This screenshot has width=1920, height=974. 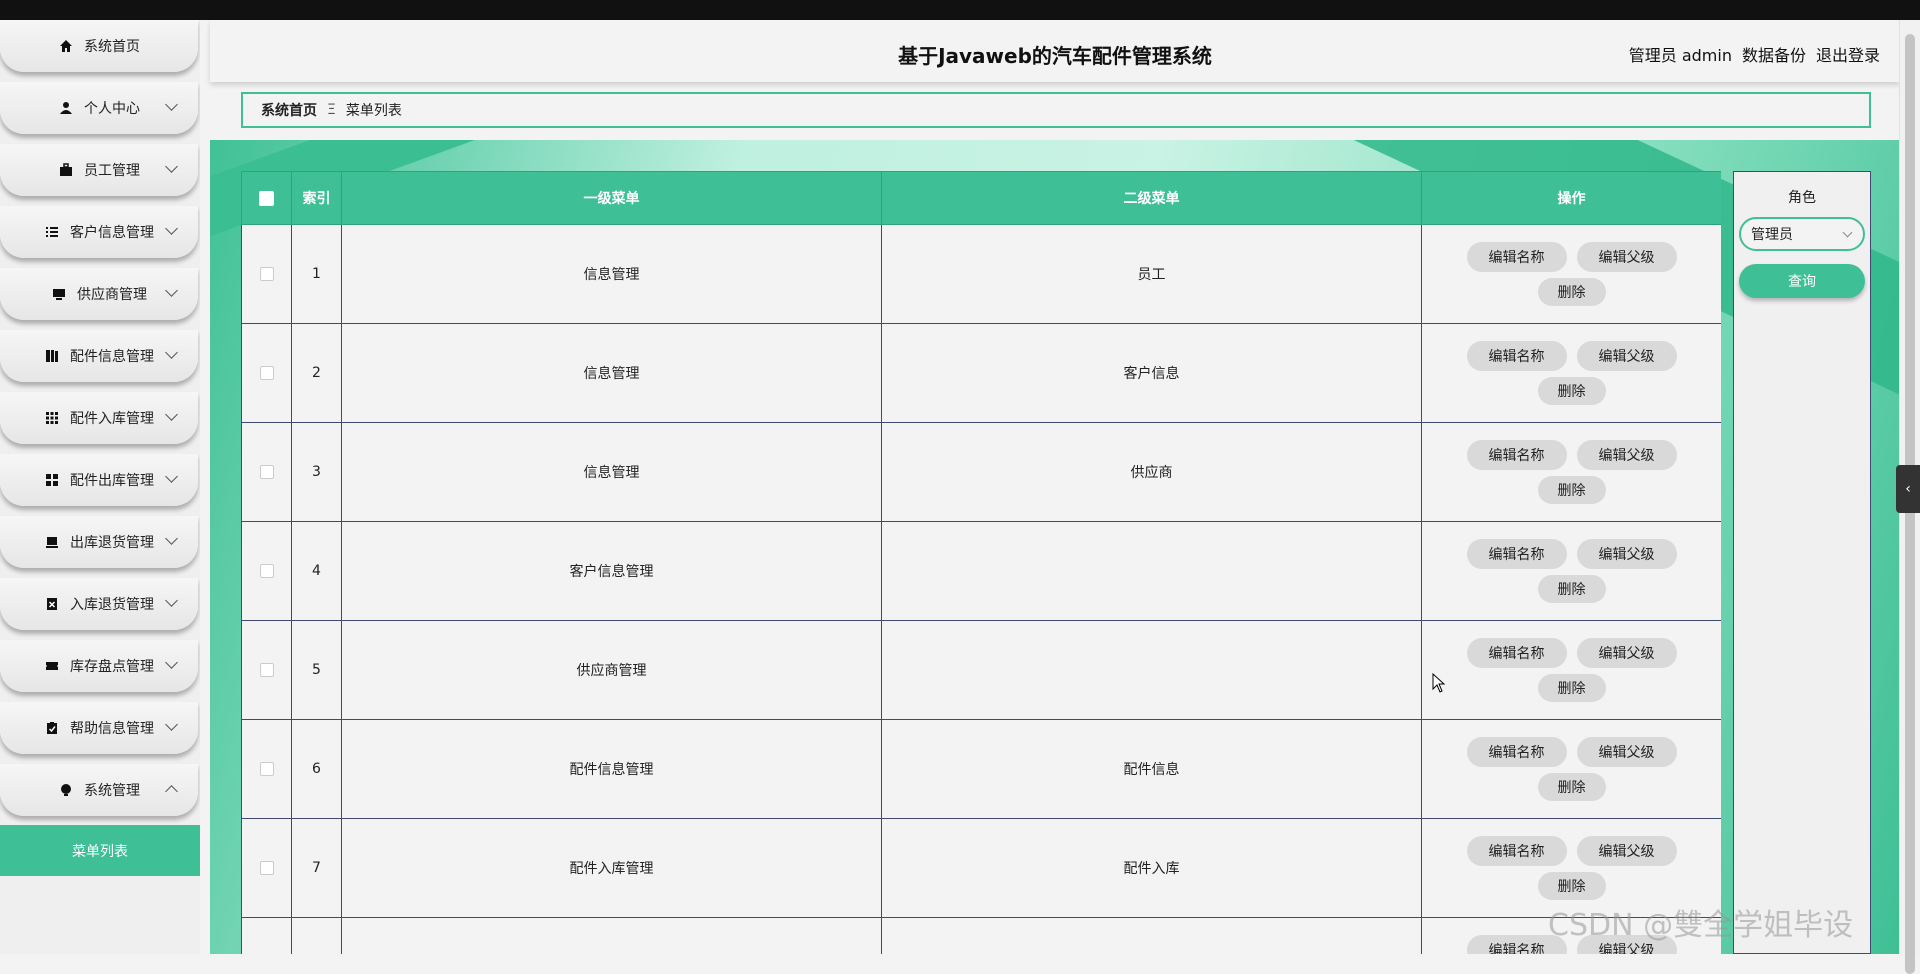 What do you see at coordinates (99, 170) in the screenshot?
I see `sidebar-item-staff: 员工管理` at bounding box center [99, 170].